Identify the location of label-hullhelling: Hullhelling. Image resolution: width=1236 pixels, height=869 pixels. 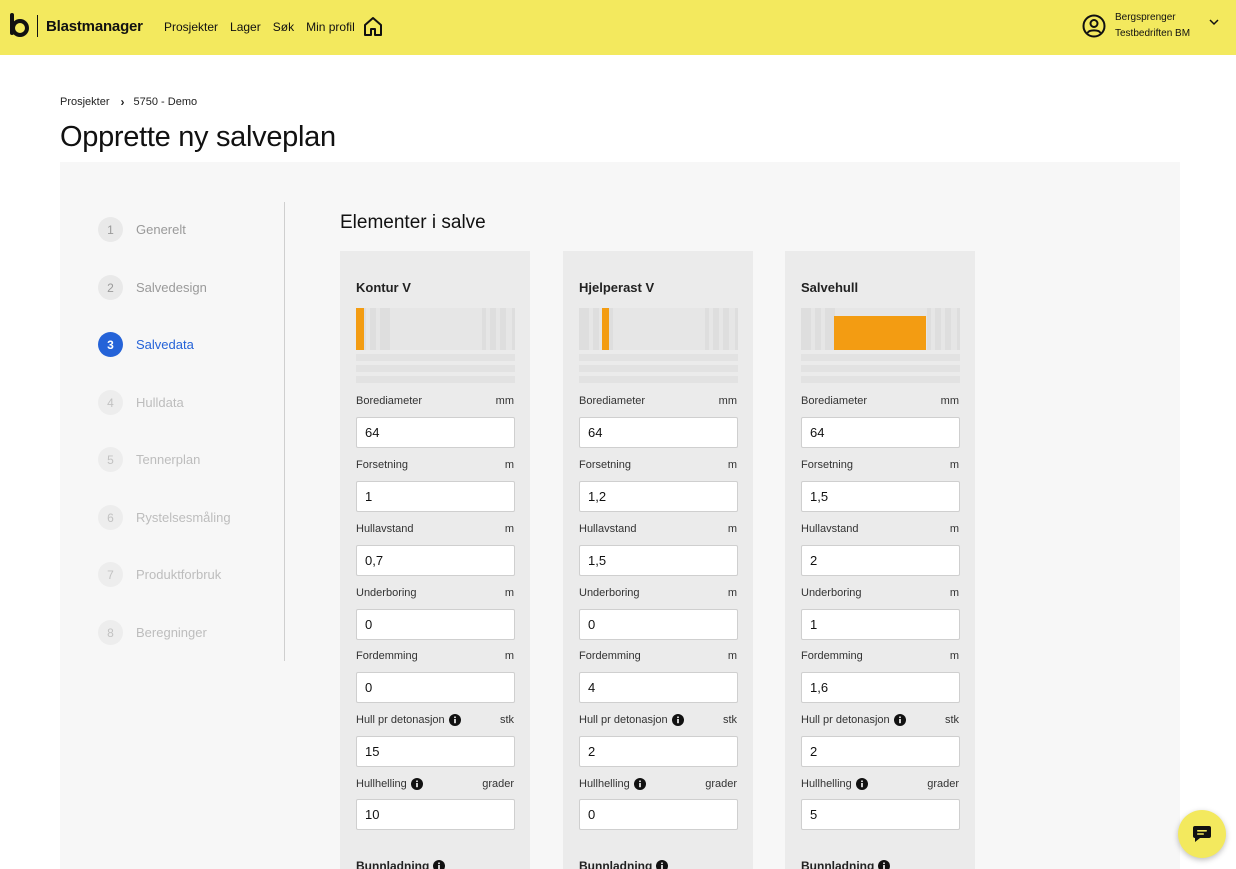
(612, 784).